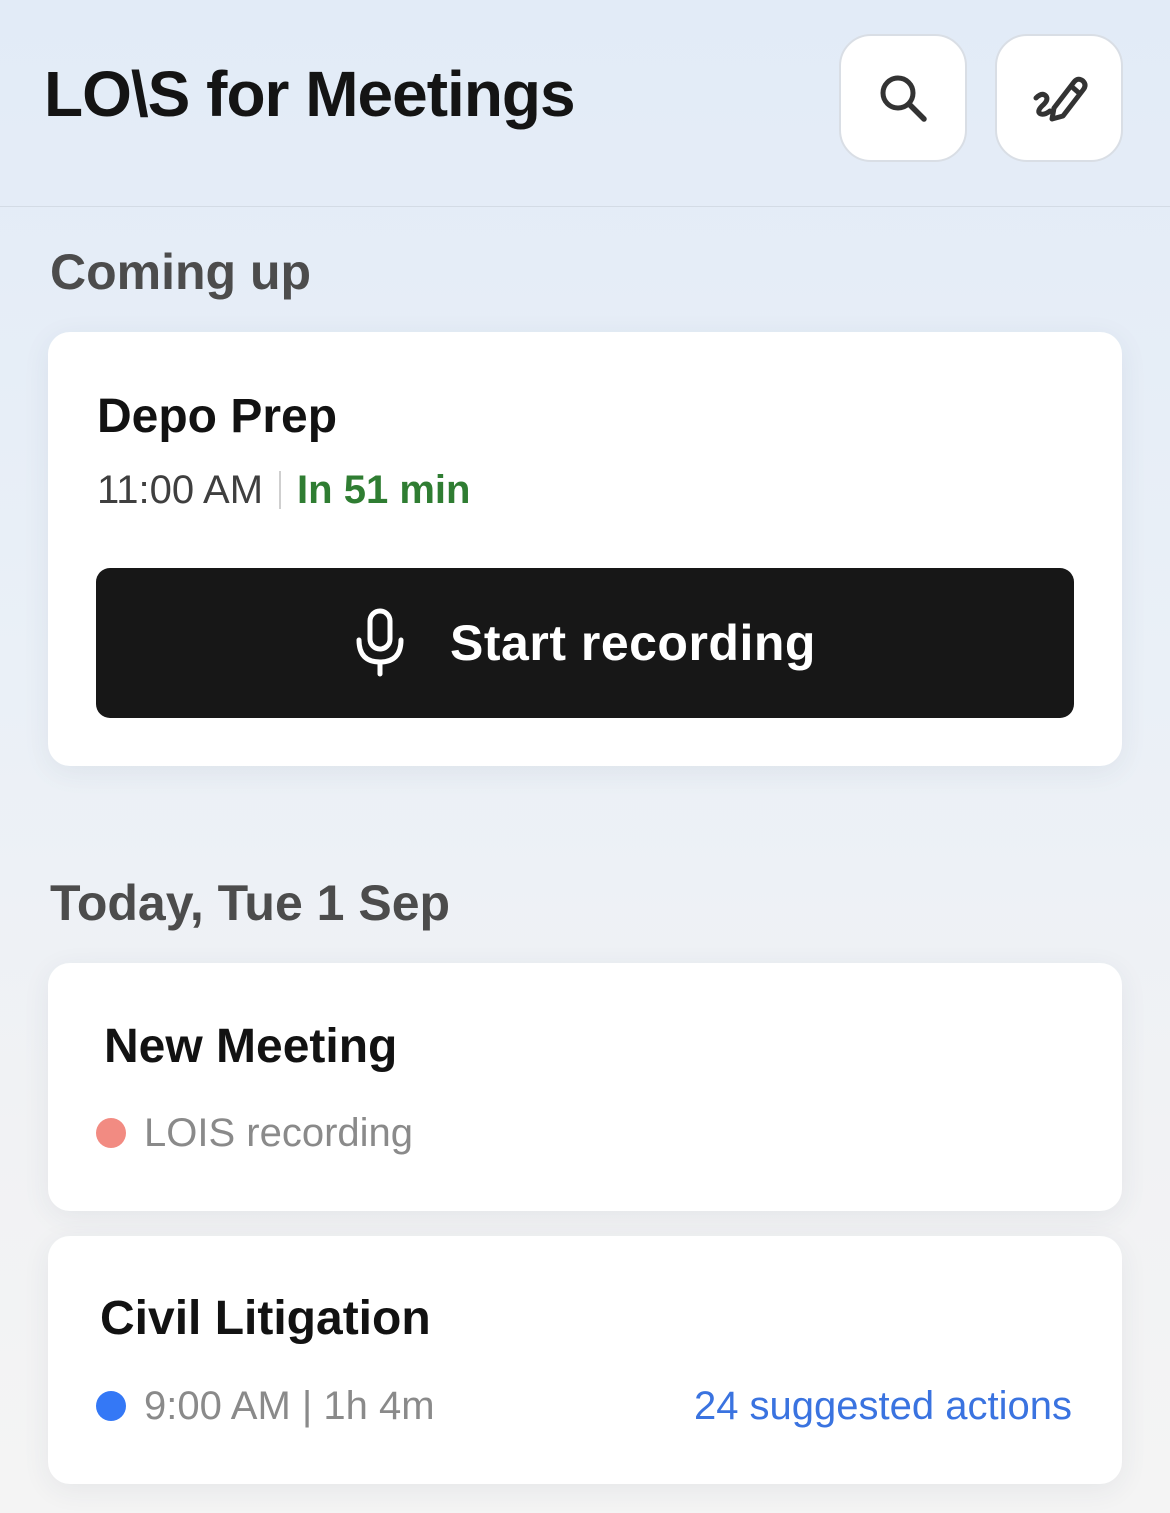 Image resolution: width=1170 pixels, height=1513 pixels. What do you see at coordinates (283, 490) in the screenshot?
I see `upcoming-meeting-time-row: 11:00 AM In 51 min` at bounding box center [283, 490].